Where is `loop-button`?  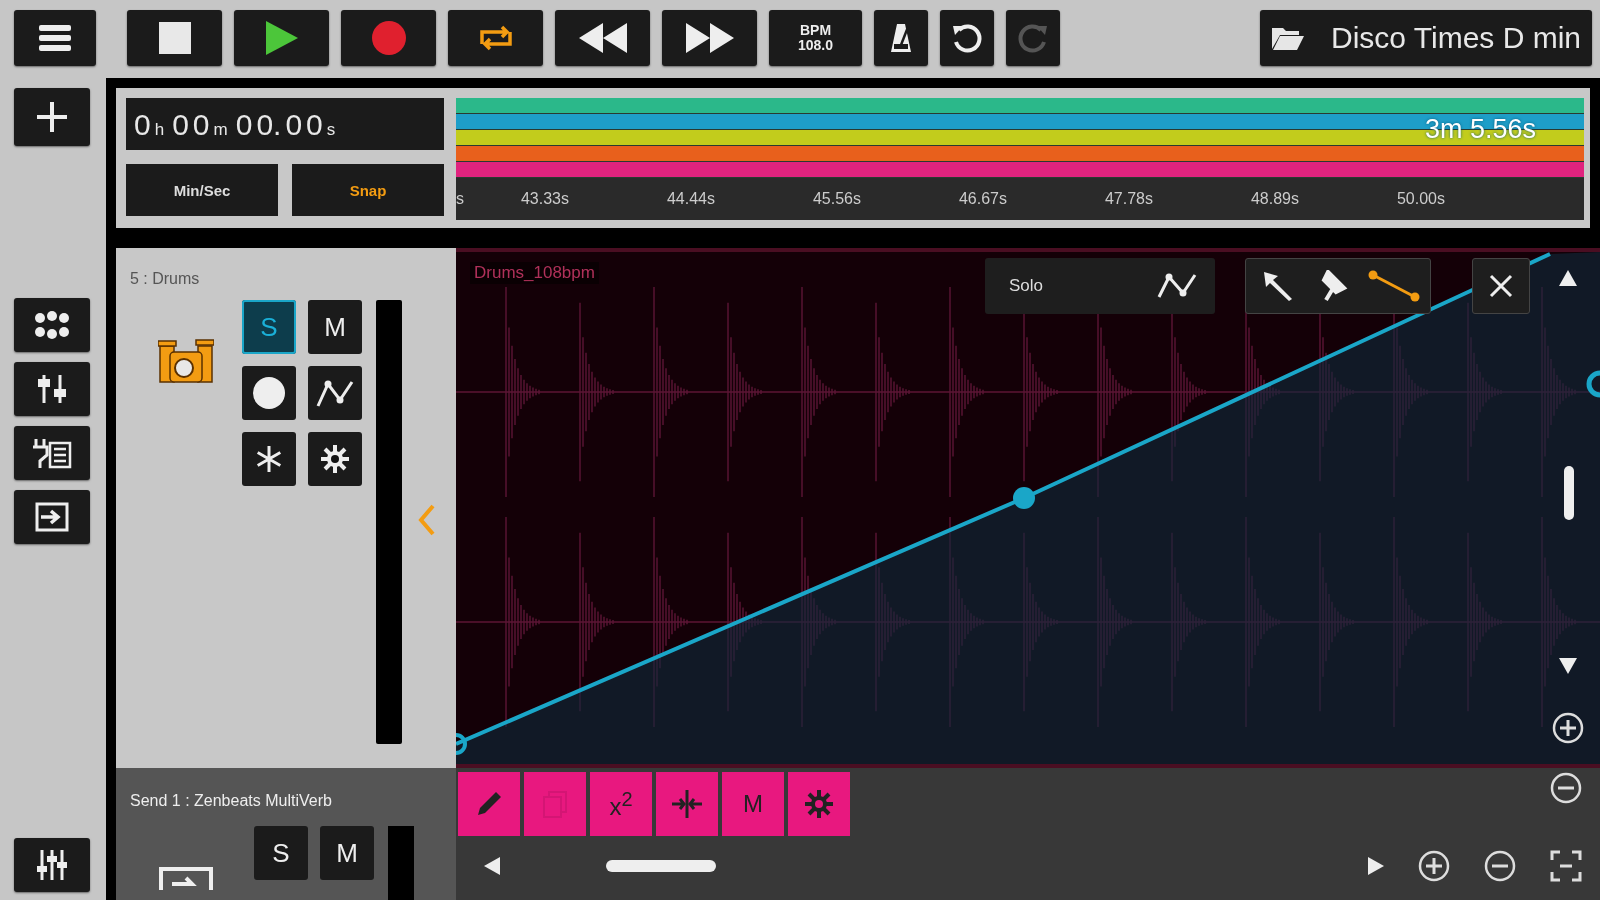
loop-button is located at coordinates (495, 38).